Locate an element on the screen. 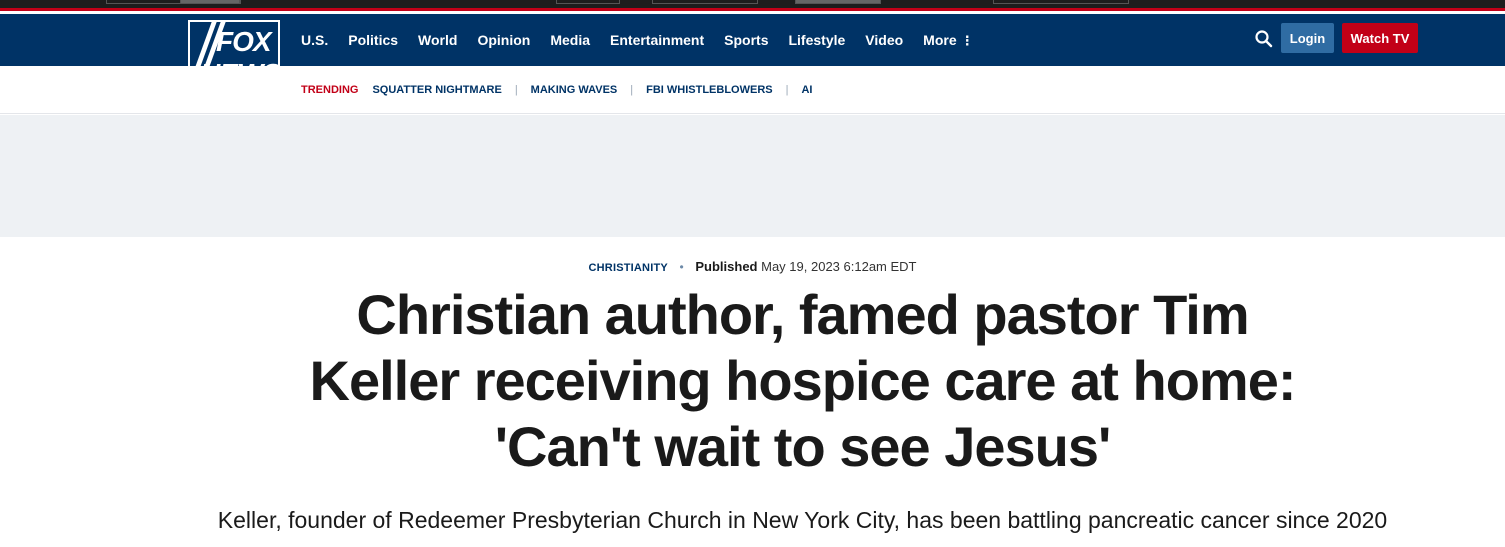  nav-more-label: More is located at coordinates (940, 39).